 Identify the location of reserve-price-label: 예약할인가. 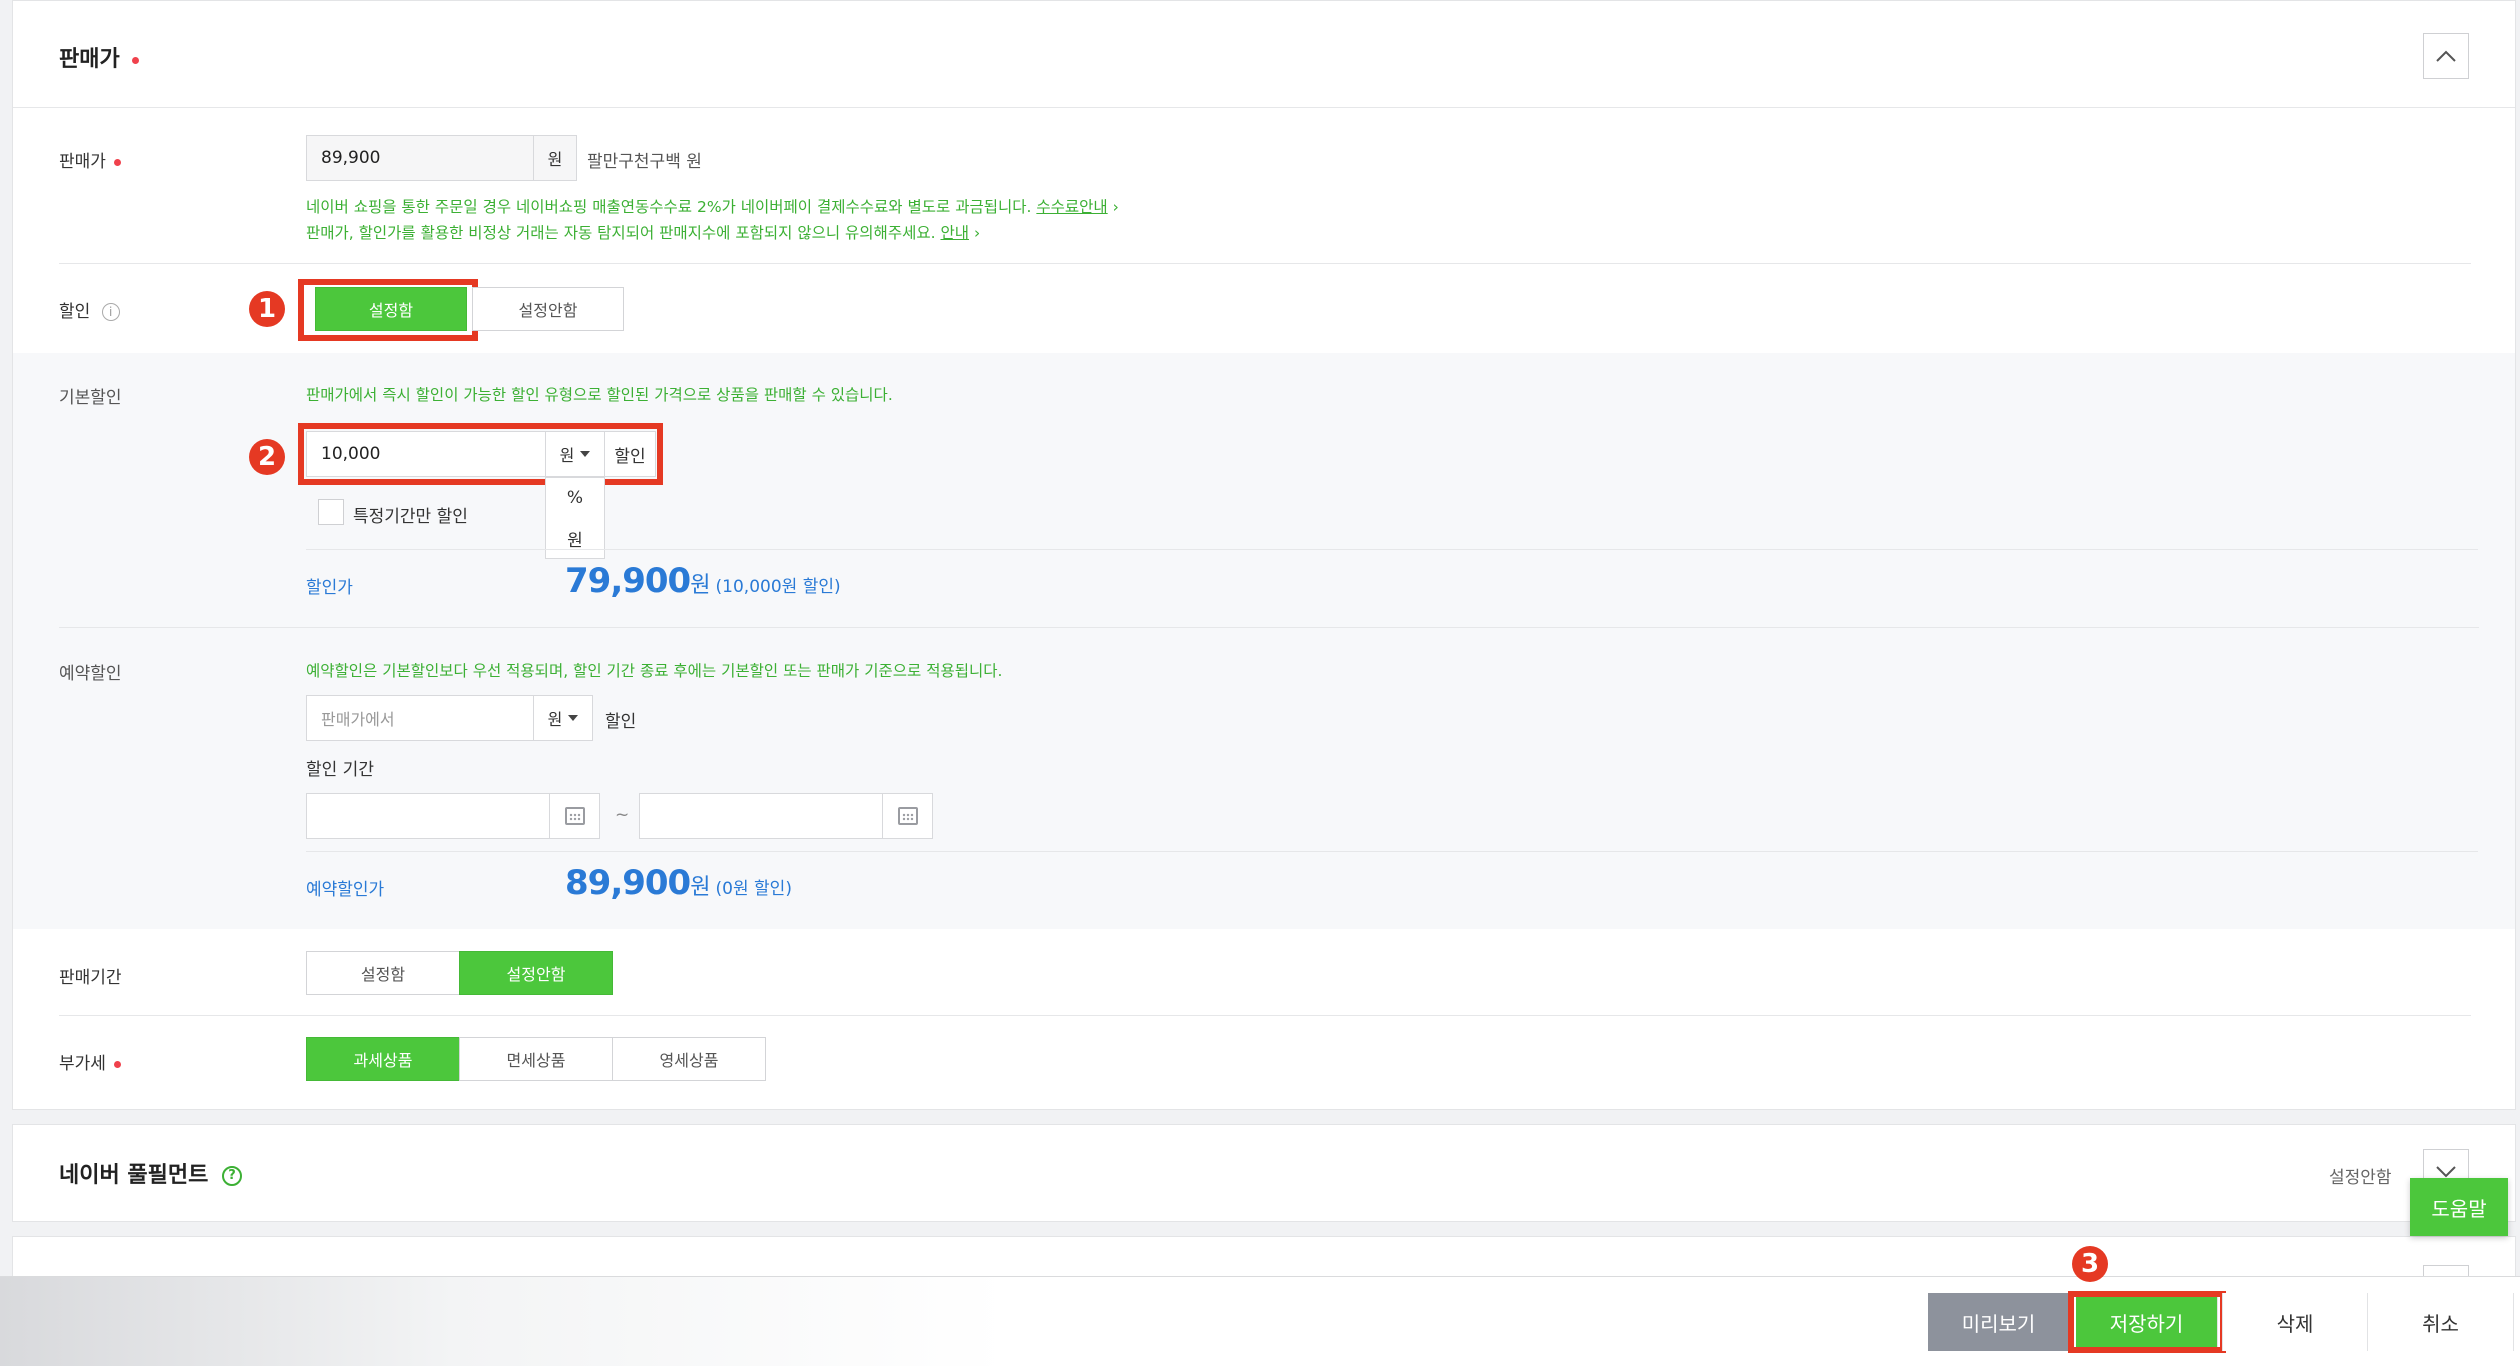
(345, 887).